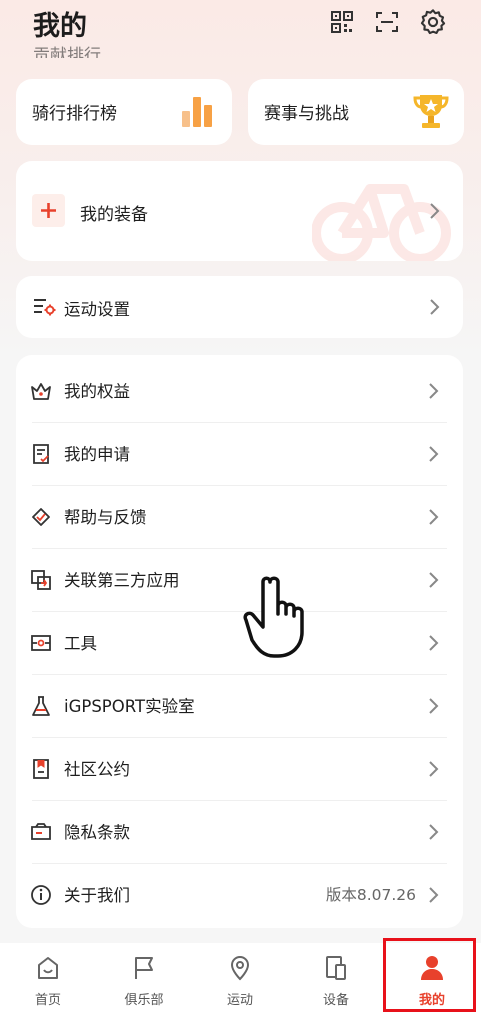  I want to click on nav-item-devices: 设备, so click(336, 979).